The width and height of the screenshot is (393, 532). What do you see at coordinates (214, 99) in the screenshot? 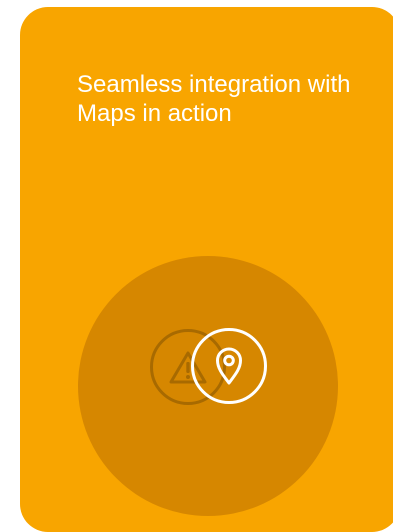
I see `card-title: Seamless integration with Maps in action` at bounding box center [214, 99].